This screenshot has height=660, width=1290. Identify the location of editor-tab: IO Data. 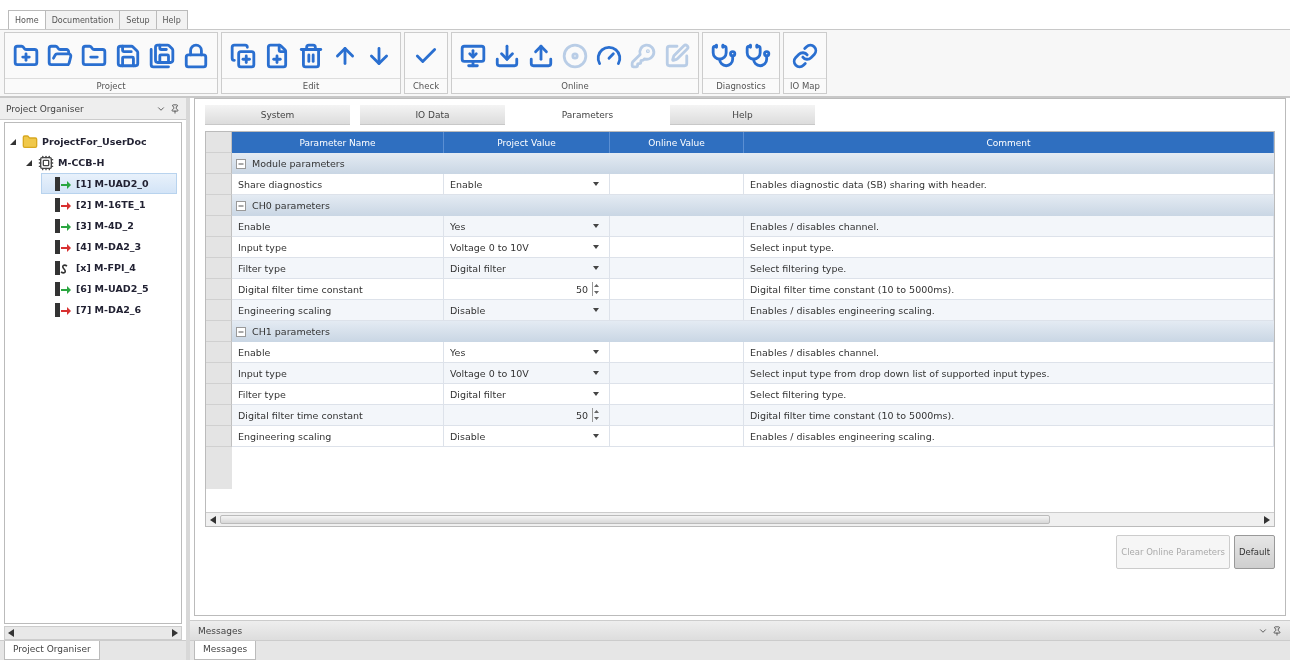
(432, 115).